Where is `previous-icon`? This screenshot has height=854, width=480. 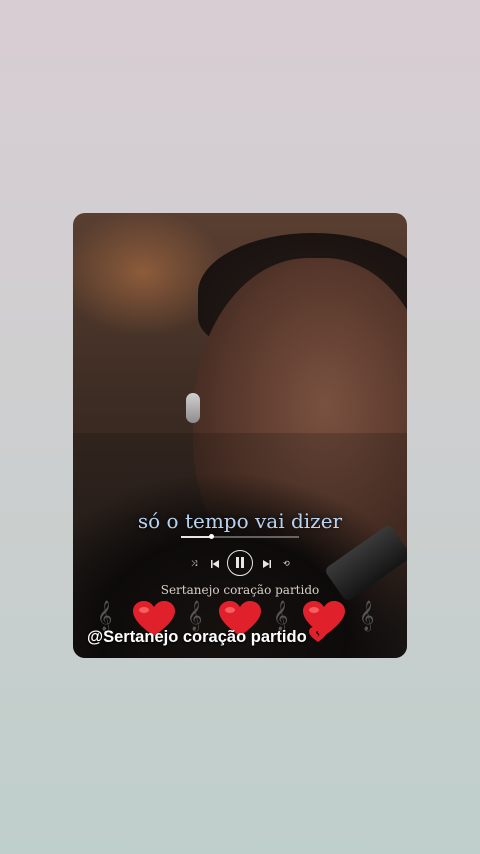
previous-icon is located at coordinates (215, 564).